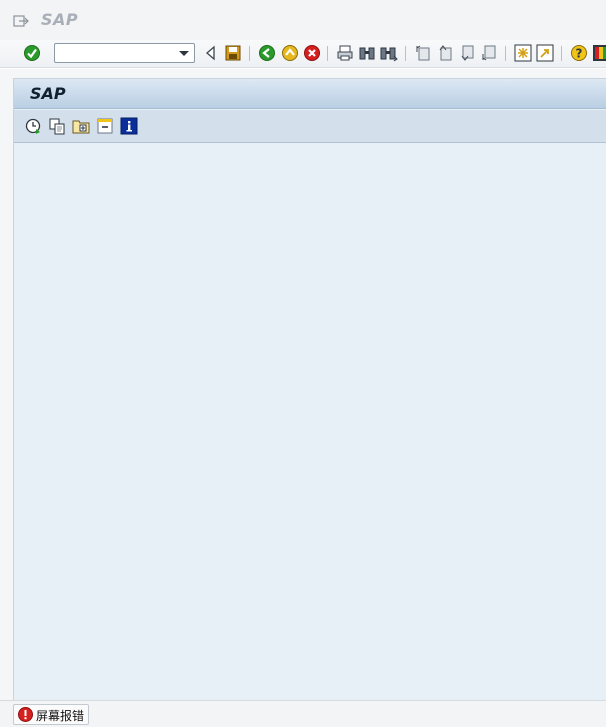 The image size is (606, 727). I want to click on history-icon, so click(33, 126).